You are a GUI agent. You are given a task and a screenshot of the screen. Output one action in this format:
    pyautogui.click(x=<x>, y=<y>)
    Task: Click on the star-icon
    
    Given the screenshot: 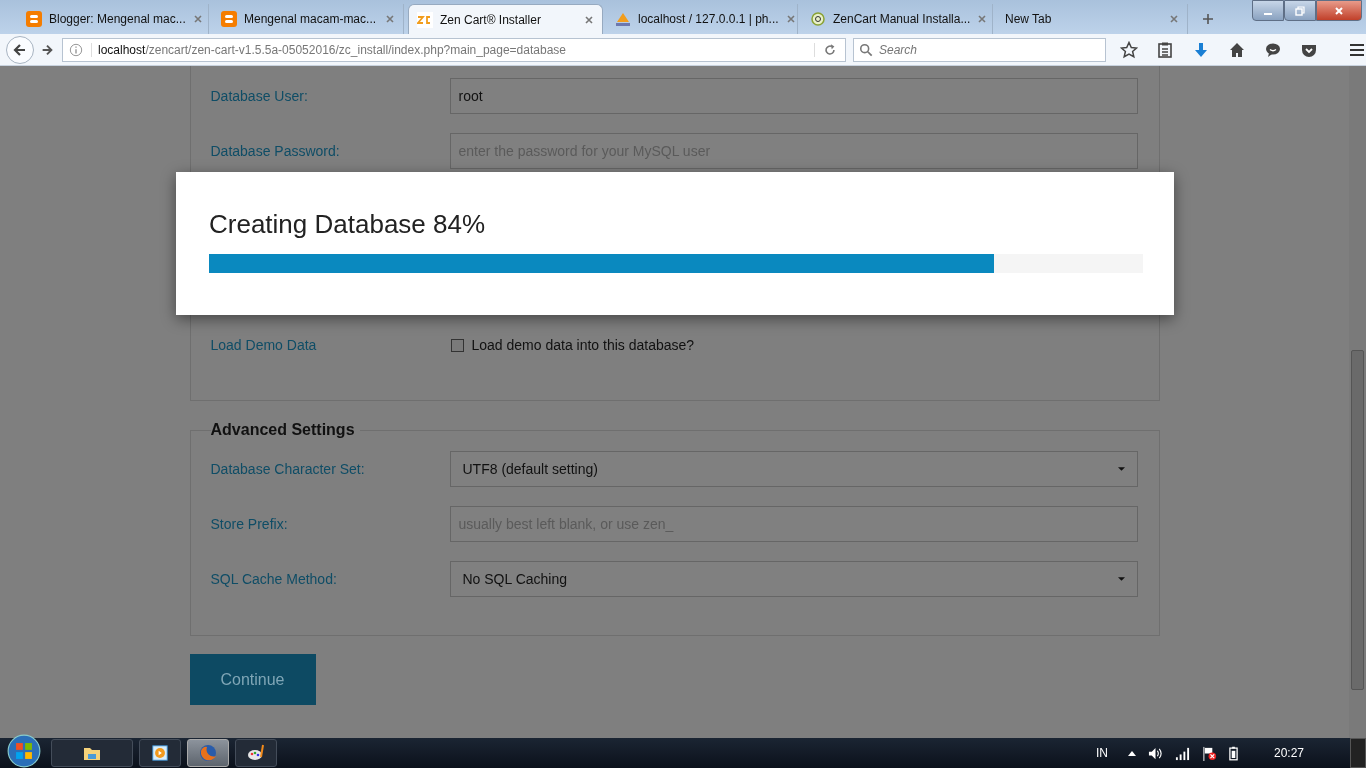 What is the action you would take?
    pyautogui.click(x=1129, y=49)
    